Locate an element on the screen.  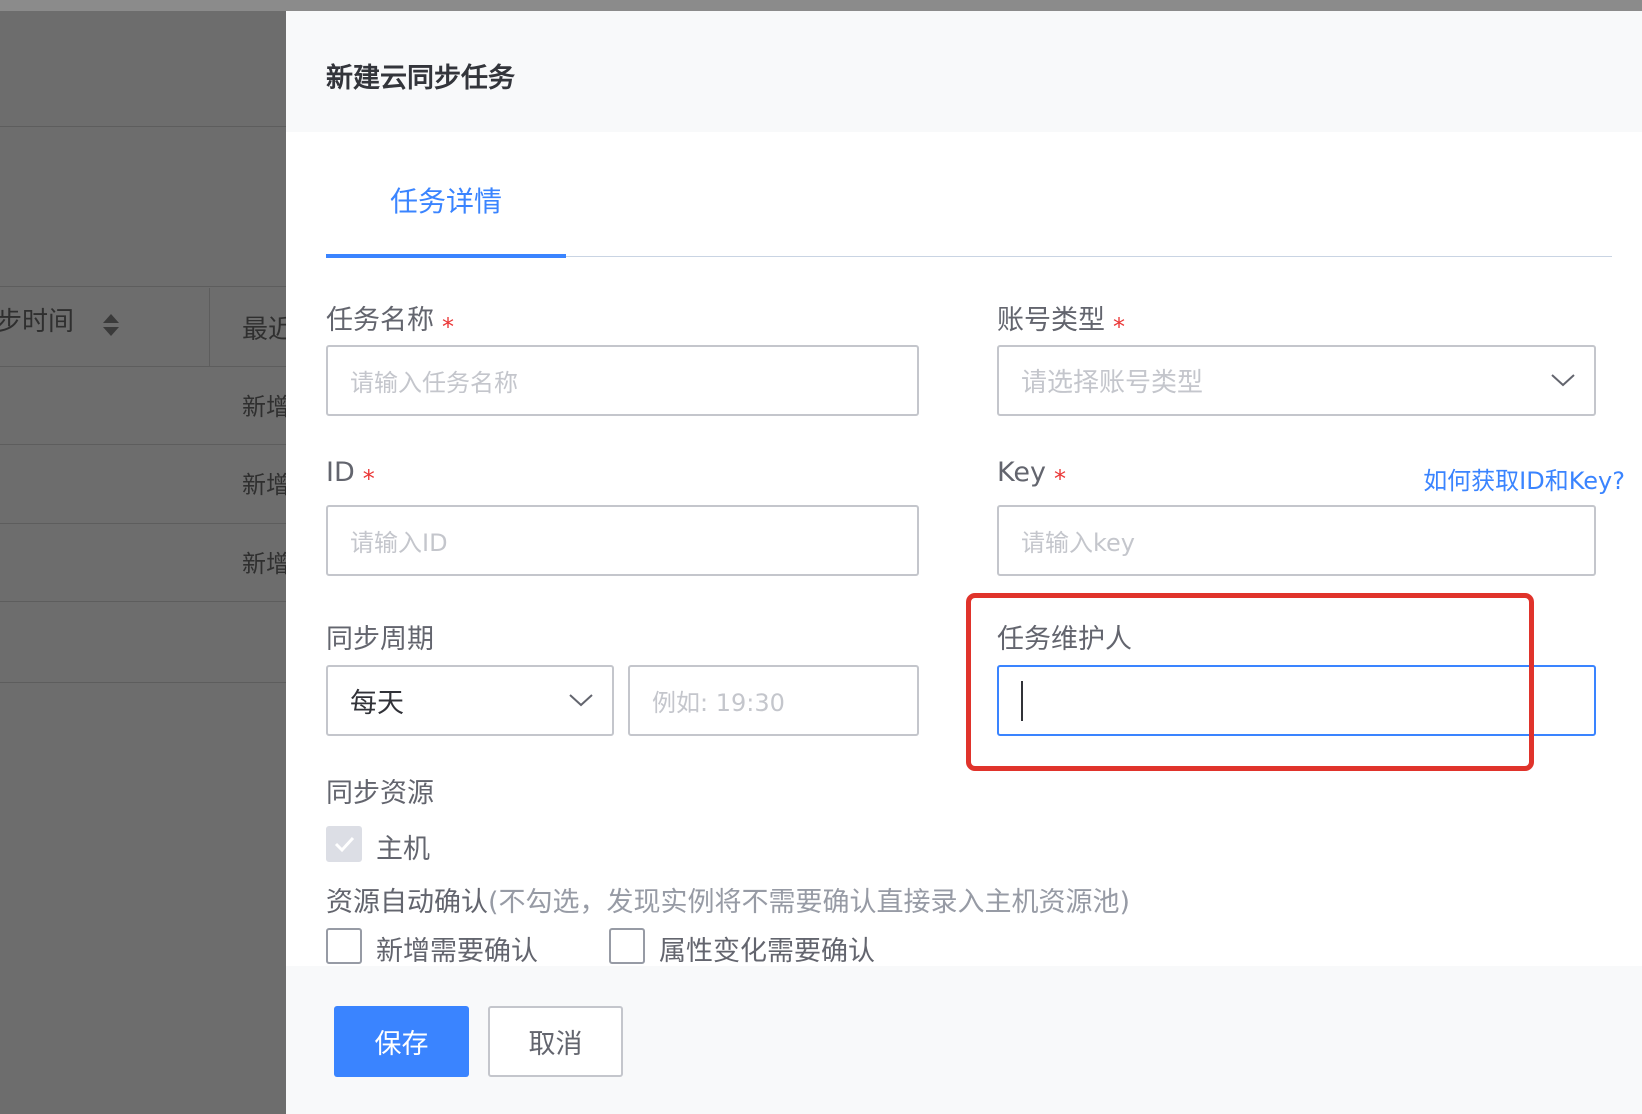
sync-period-label-text: 同步周期 is located at coordinates (380, 639).